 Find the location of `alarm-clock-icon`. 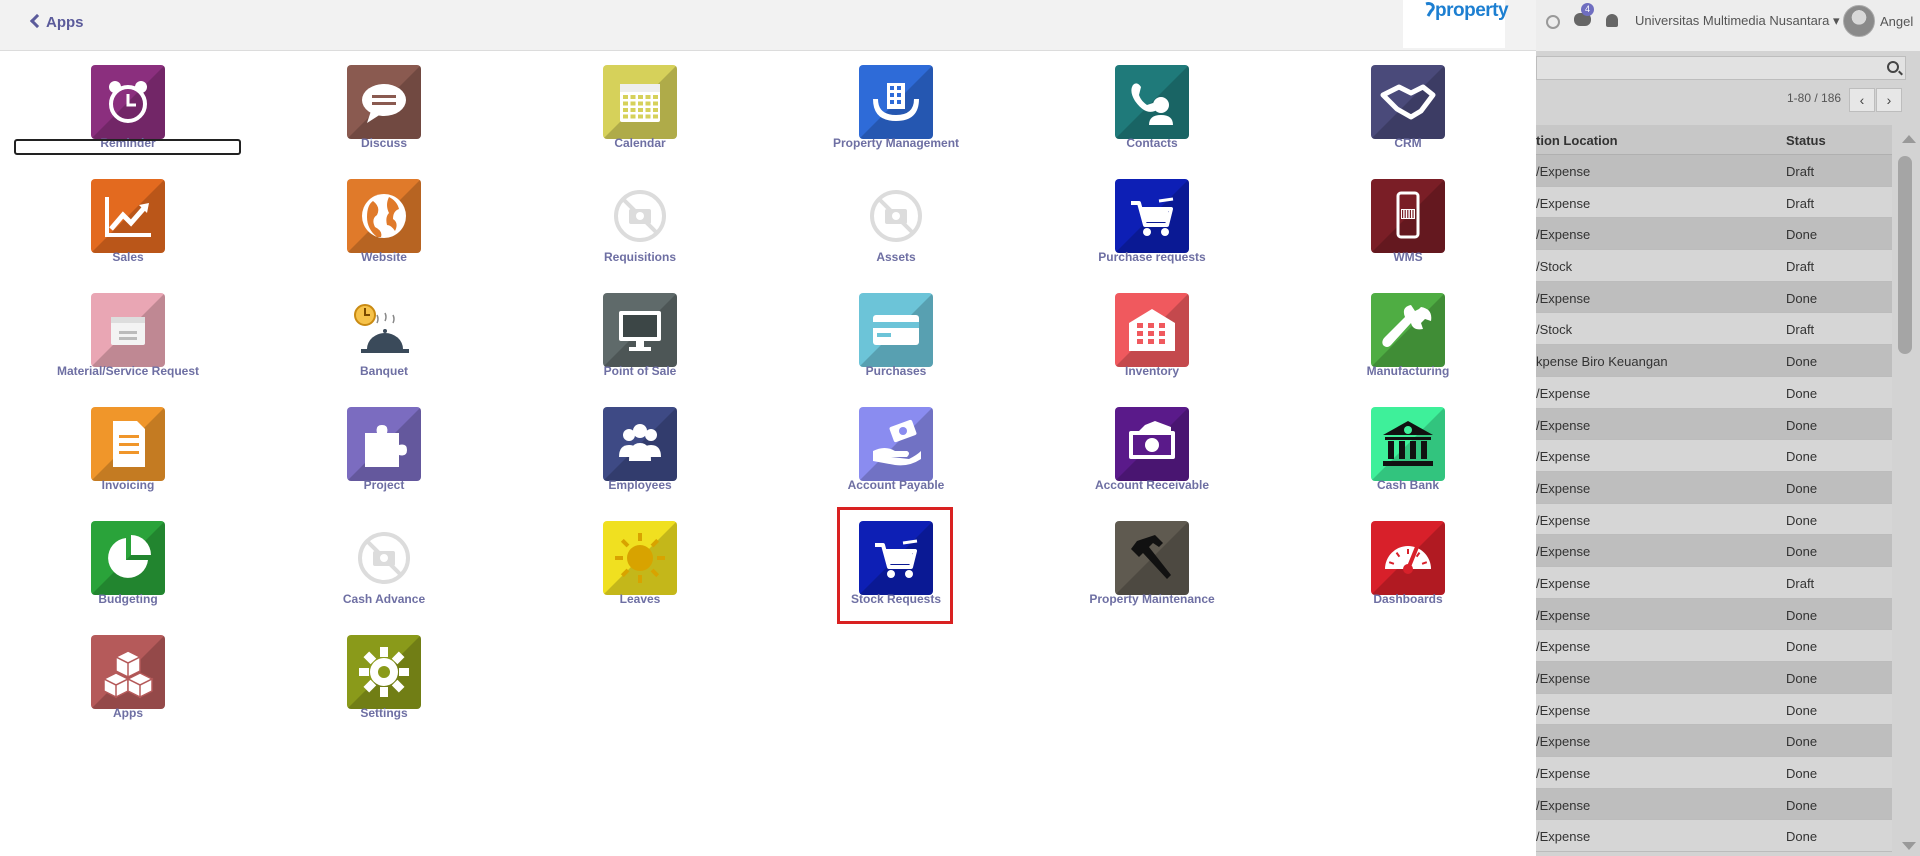

alarm-clock-icon is located at coordinates (128, 102).